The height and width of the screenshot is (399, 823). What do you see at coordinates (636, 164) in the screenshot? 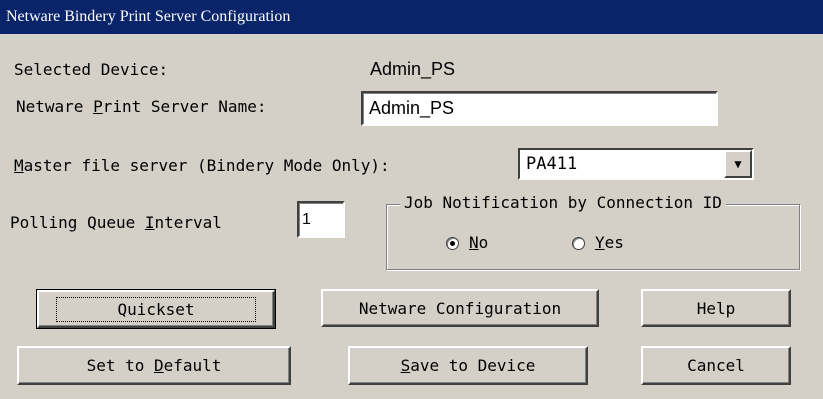
I see `master-file-server-dropdown: PA411 ▼` at bounding box center [636, 164].